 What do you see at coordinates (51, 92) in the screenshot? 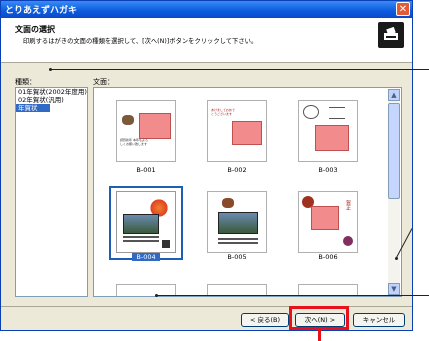
I see `type-item-01: 01年賀状(2002年度用)` at bounding box center [51, 92].